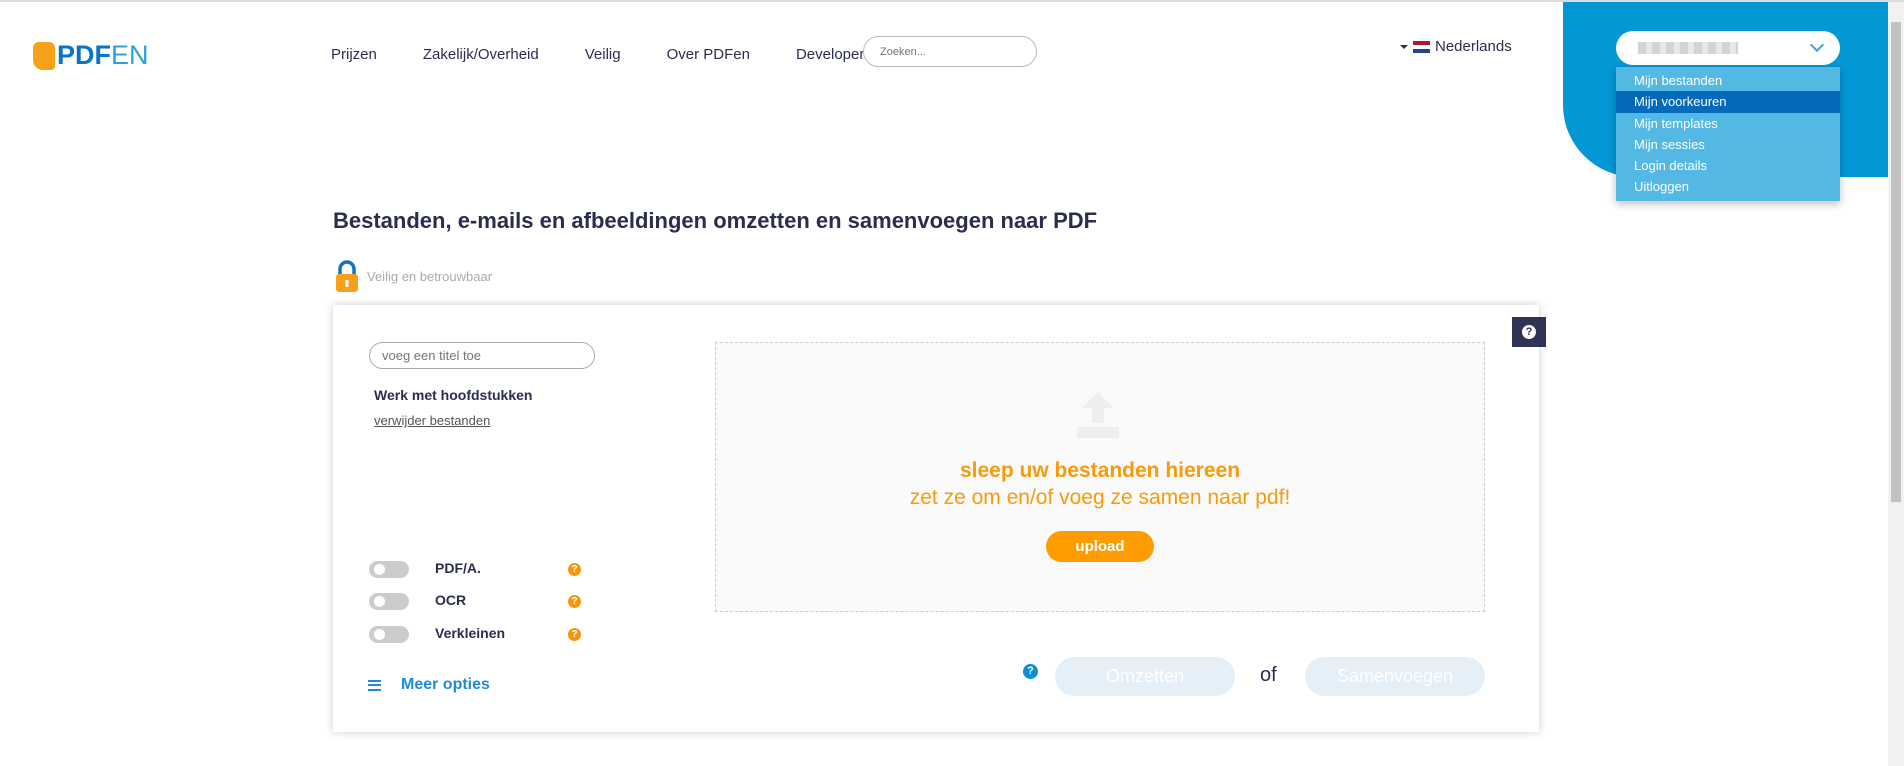 The image size is (1904, 766). What do you see at coordinates (44, 55) in the screenshot?
I see `logo-mark-icon` at bounding box center [44, 55].